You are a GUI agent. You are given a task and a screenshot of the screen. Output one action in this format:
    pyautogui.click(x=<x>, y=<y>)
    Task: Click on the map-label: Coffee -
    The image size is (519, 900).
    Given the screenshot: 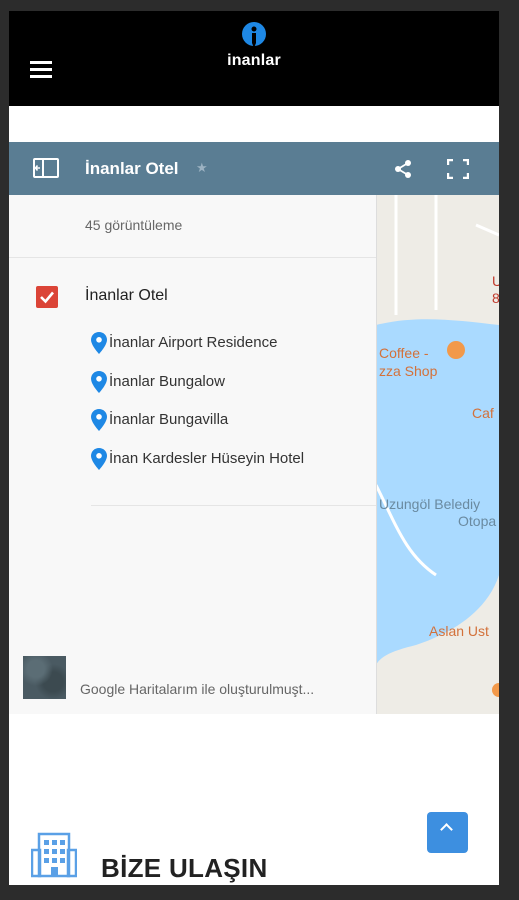 What is the action you would take?
    pyautogui.click(x=404, y=353)
    